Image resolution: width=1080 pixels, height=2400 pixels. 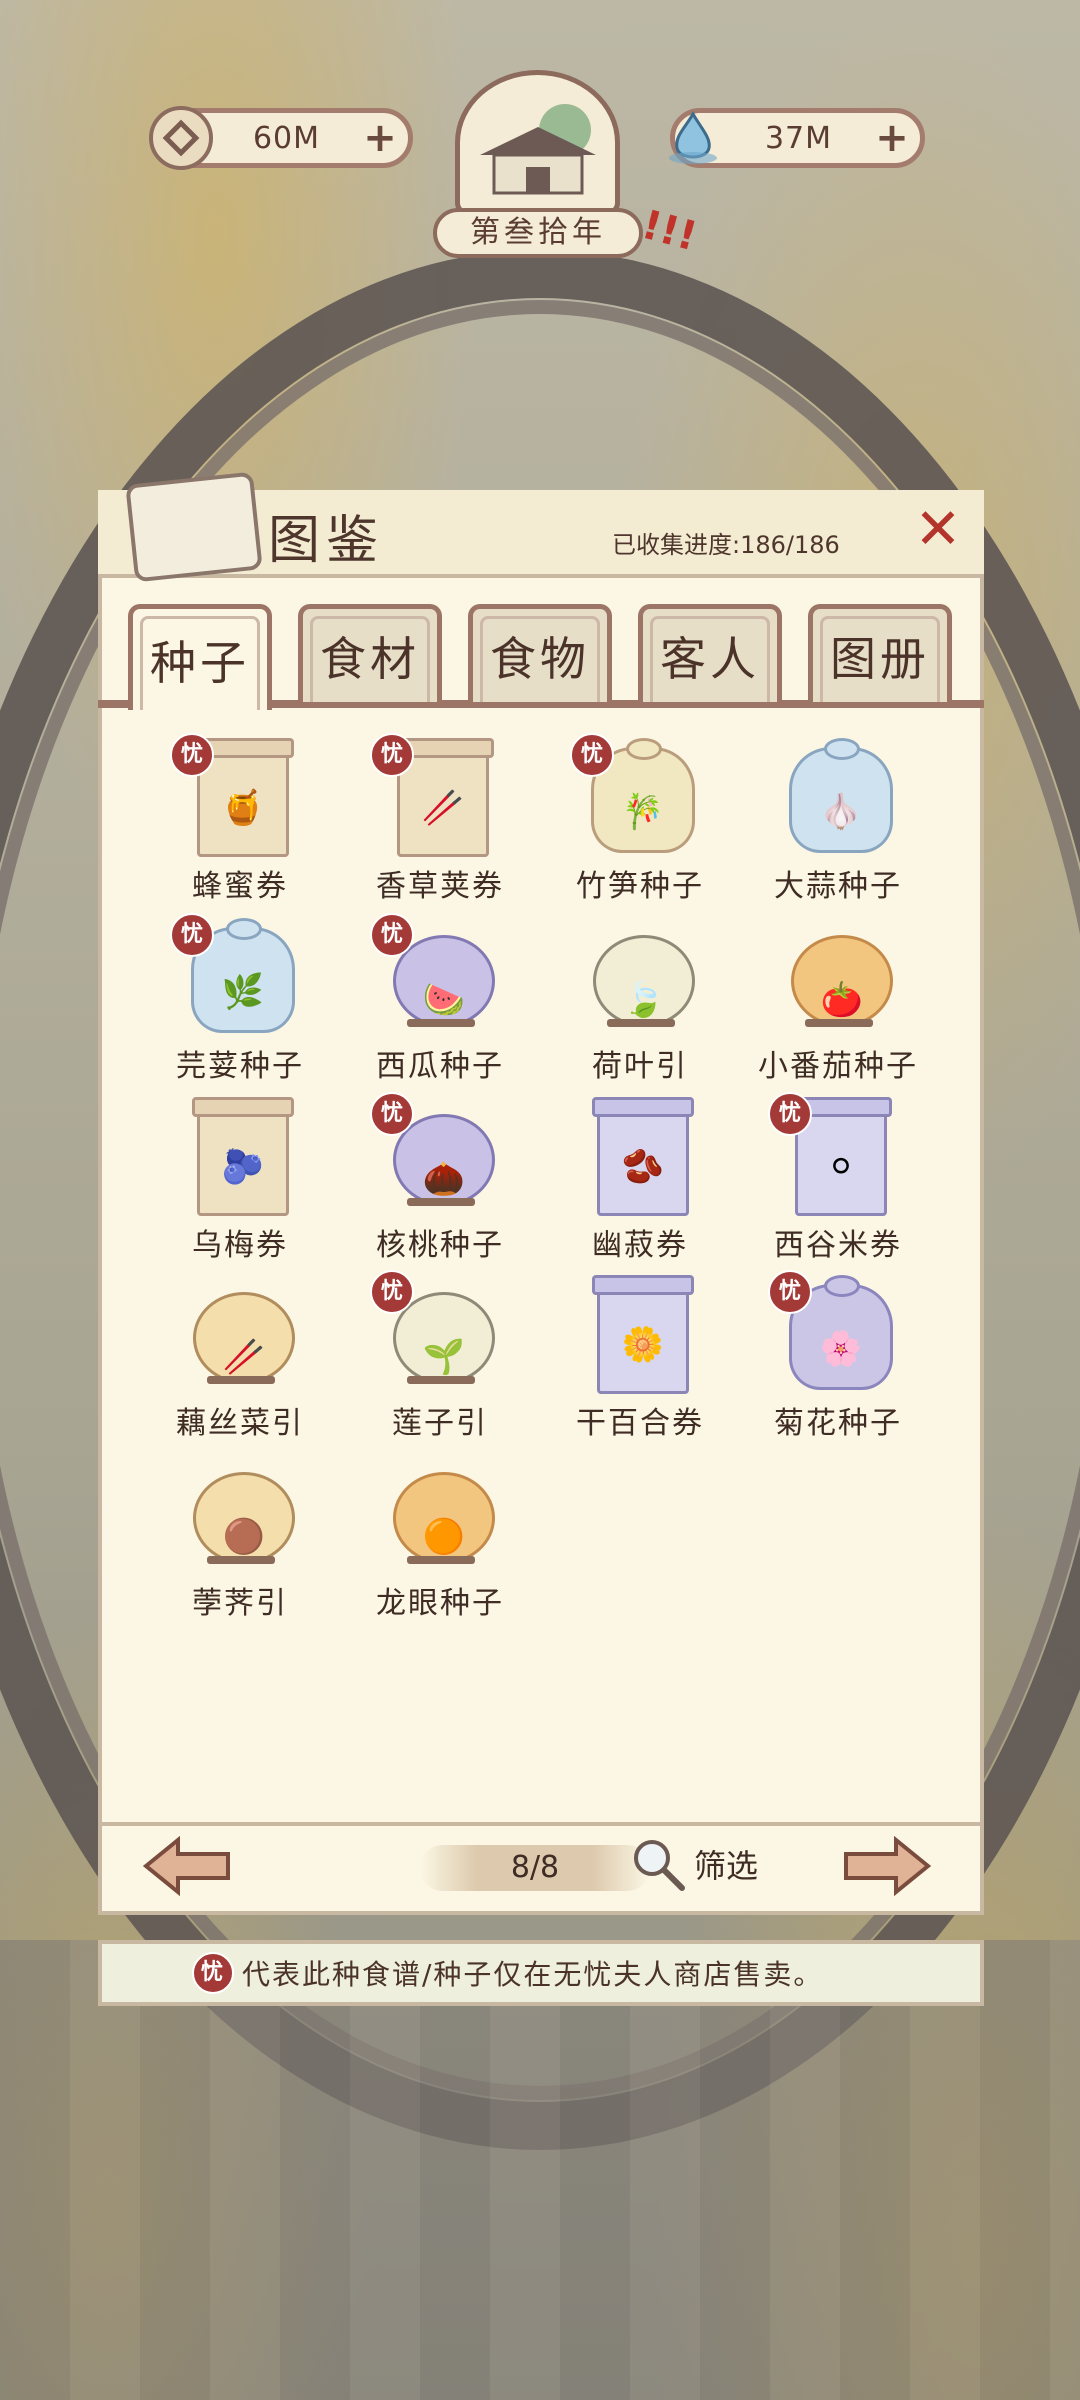 What do you see at coordinates (880, 653) in the screenshot?
I see `tab-album: 图册` at bounding box center [880, 653].